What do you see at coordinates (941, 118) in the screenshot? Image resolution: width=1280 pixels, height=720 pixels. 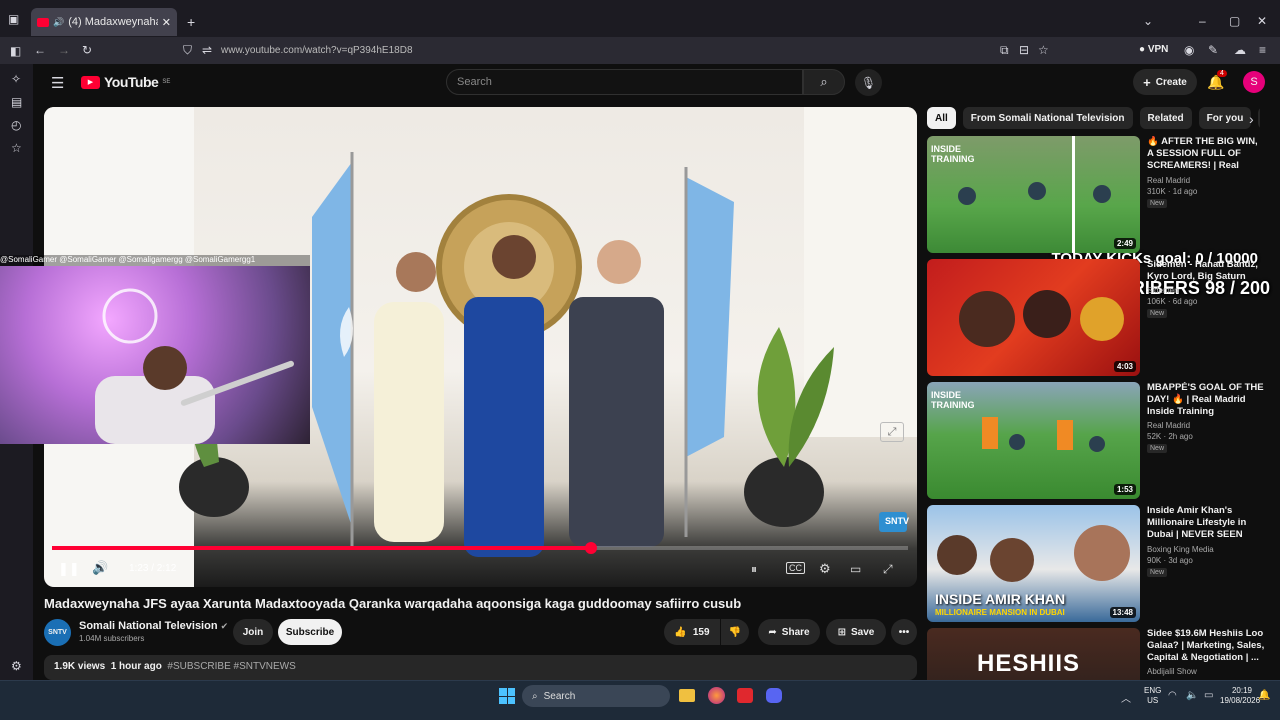 I see `chip-all: All` at bounding box center [941, 118].